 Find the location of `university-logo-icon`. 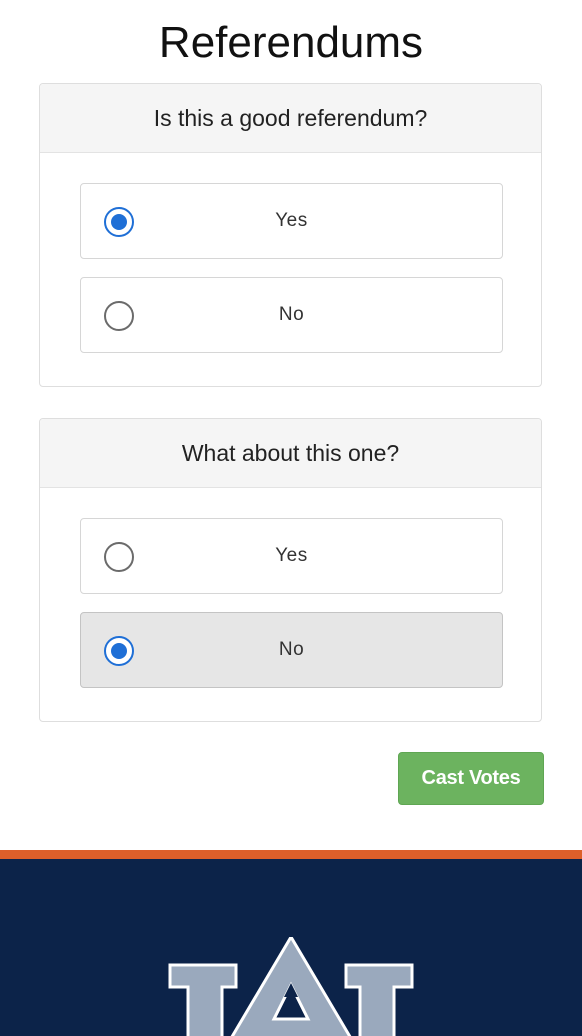

university-logo-icon is located at coordinates (291, 986).